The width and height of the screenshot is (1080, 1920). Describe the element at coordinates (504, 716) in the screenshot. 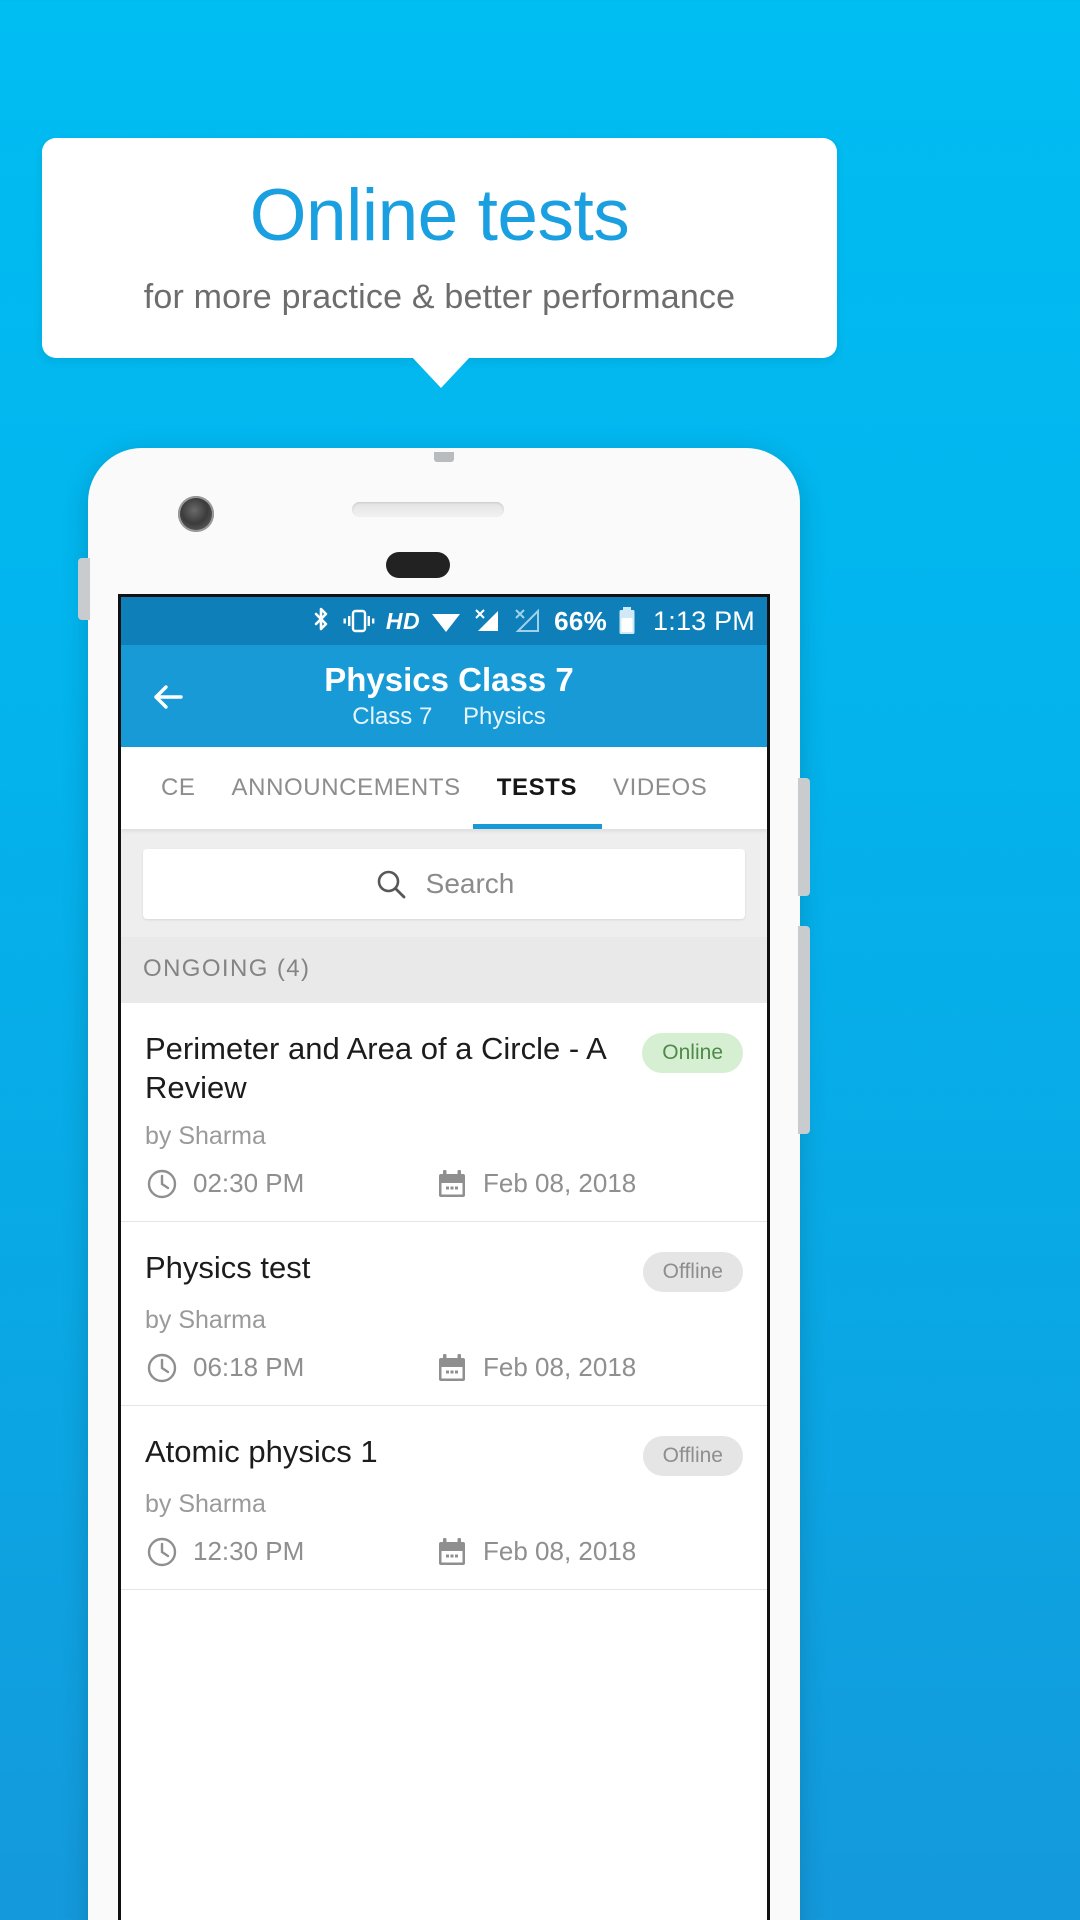

I see `breadcrumb-subject: Physics` at that location.